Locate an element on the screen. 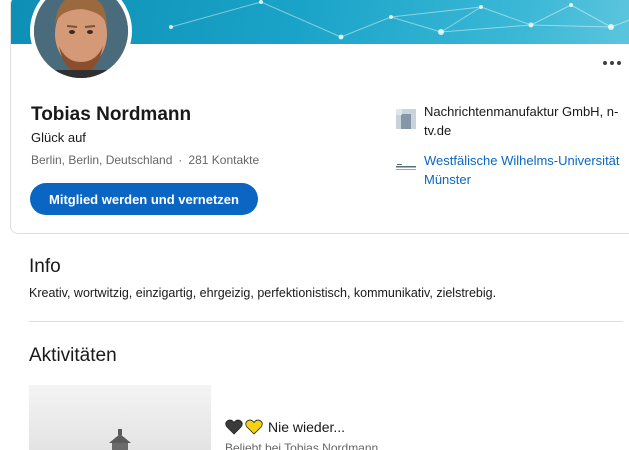 This screenshot has height=450, width=629. section-divider is located at coordinates (326, 321).